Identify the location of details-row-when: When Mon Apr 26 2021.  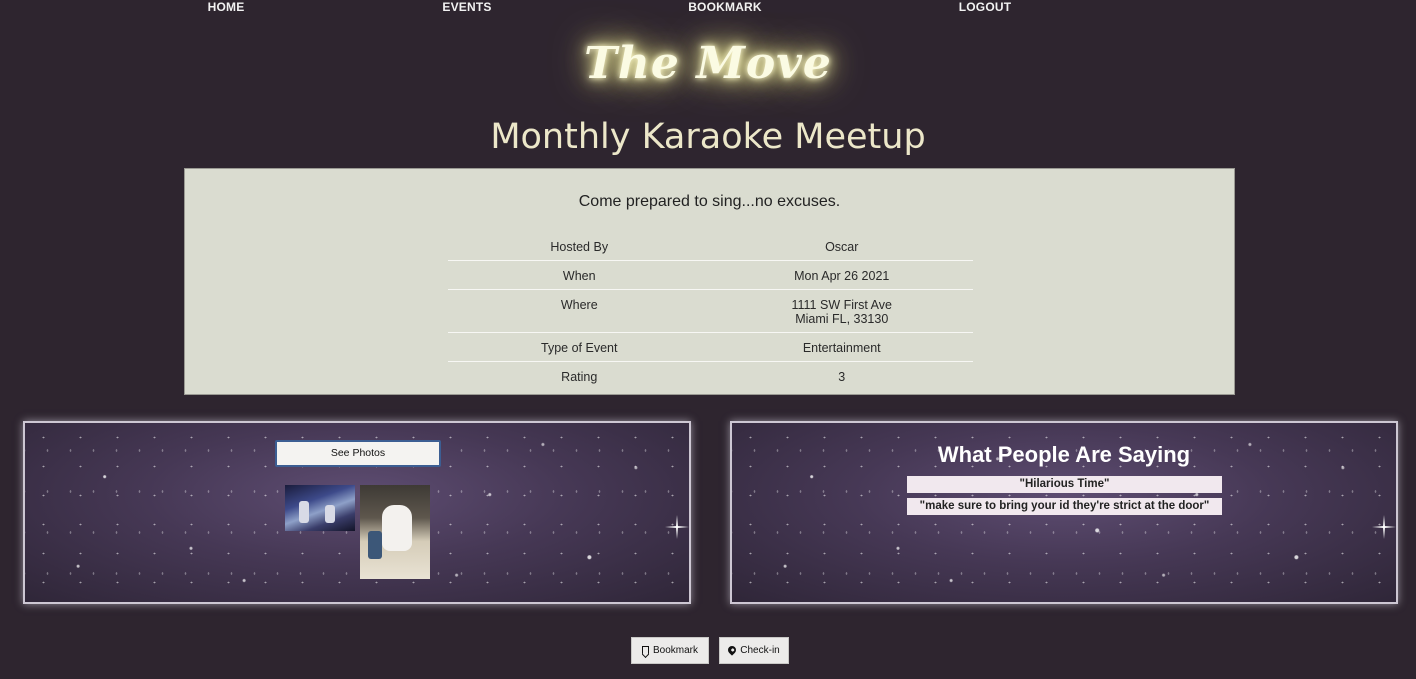
(710, 275).